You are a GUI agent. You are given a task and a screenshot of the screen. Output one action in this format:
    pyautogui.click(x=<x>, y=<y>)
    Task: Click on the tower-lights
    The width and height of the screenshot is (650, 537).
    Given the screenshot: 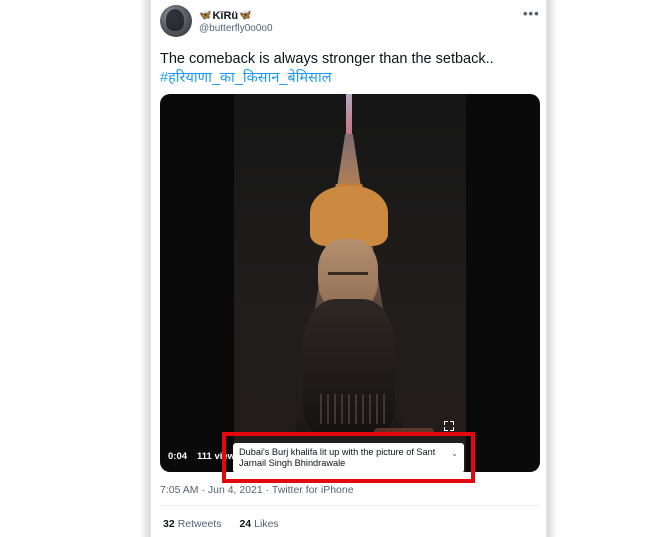 What is the action you would take?
    pyautogui.click(x=355, y=409)
    